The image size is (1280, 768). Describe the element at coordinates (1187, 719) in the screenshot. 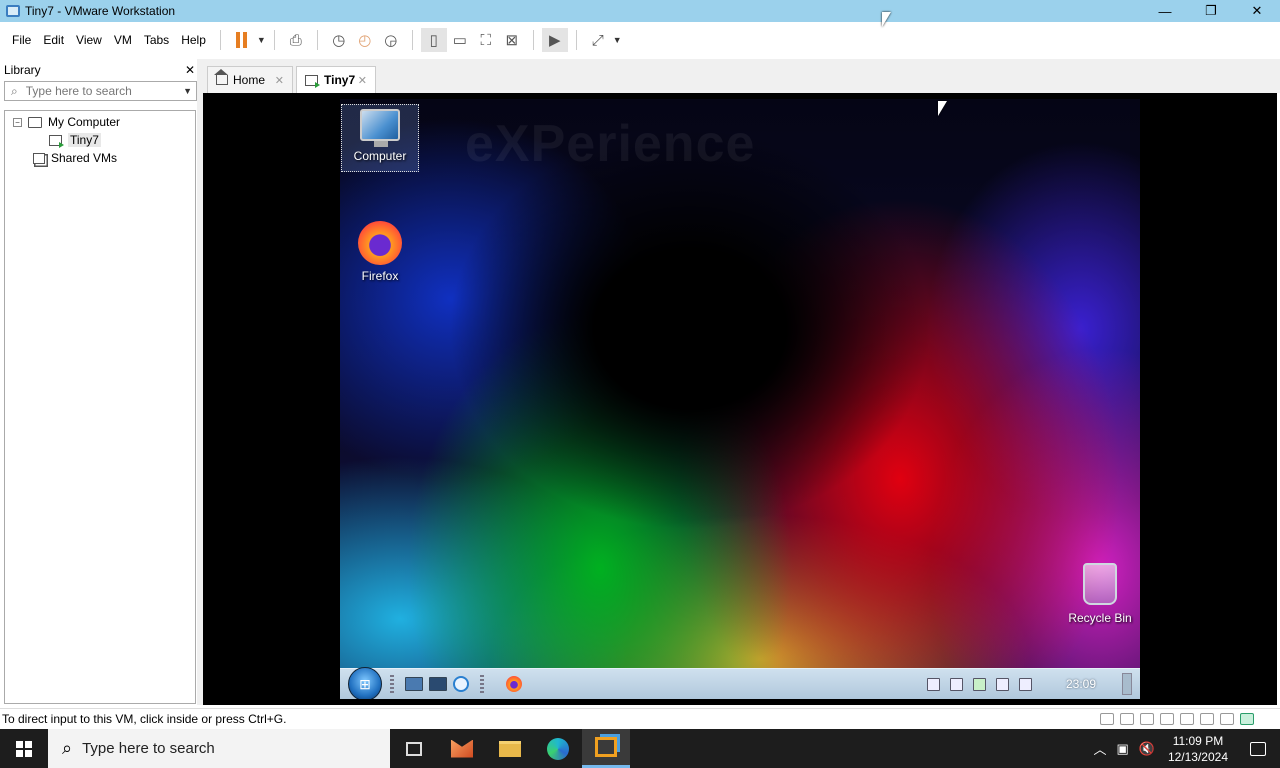

I see `sound-card-icon` at that location.